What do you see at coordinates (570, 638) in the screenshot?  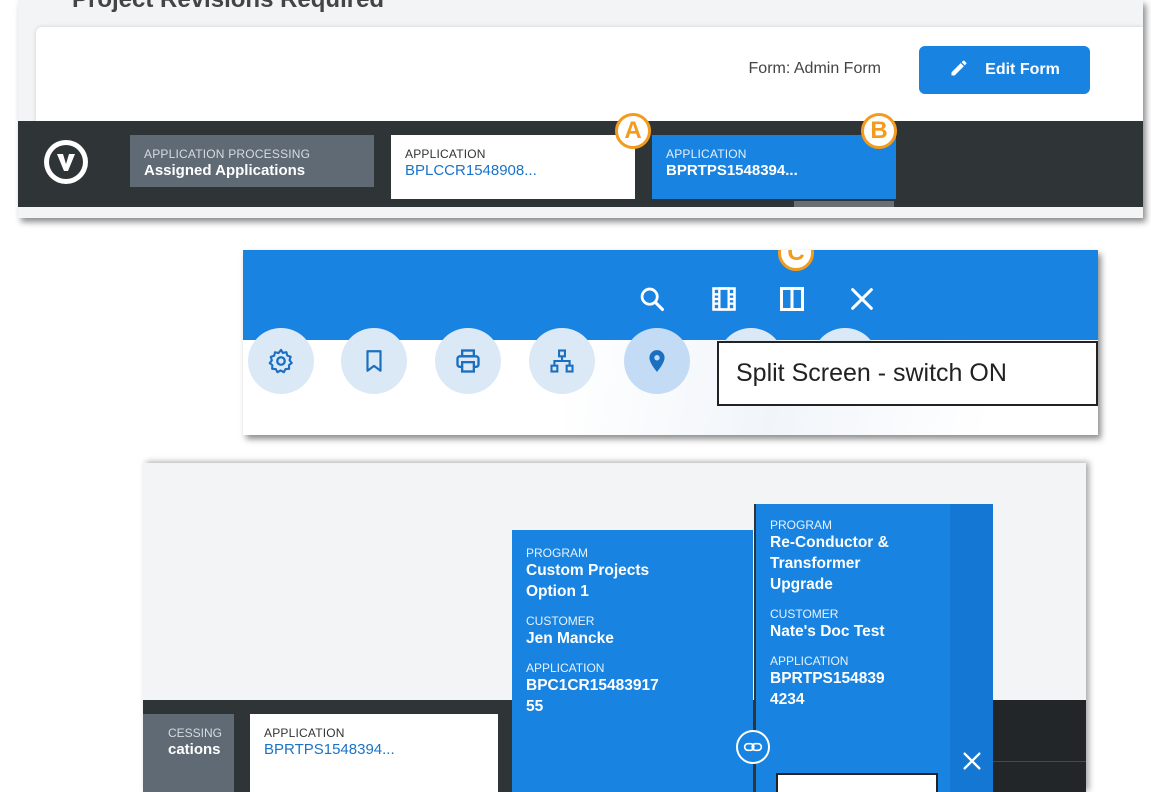 I see `customer-name: Jen Mancke` at bounding box center [570, 638].